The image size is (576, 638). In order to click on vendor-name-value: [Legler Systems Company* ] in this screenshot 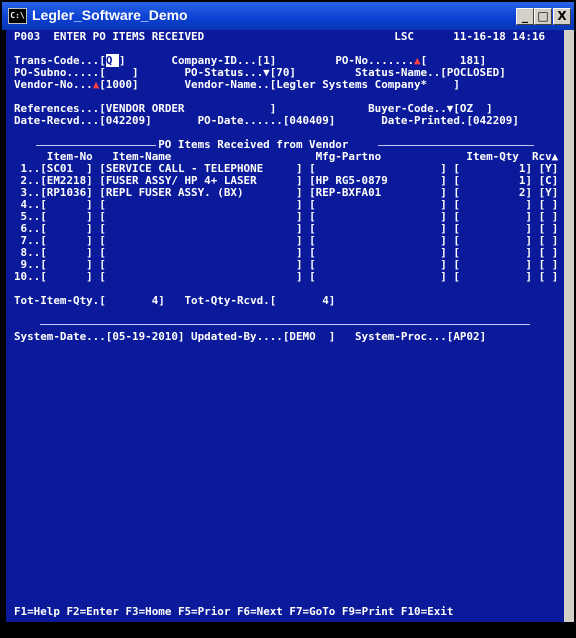, I will do `click(364, 84)`.